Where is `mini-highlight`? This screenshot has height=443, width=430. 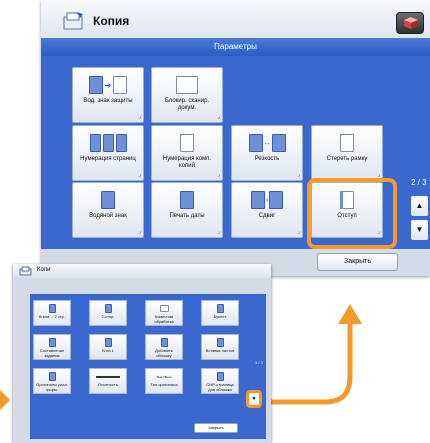 mini-highlight is located at coordinates (254, 399).